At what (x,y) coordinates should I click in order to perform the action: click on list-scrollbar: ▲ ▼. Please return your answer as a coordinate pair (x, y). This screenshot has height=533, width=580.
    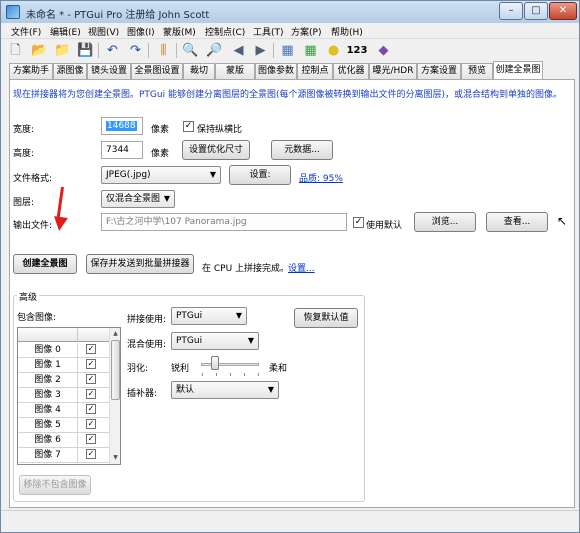
    Looking at the image, I should click on (114, 396).